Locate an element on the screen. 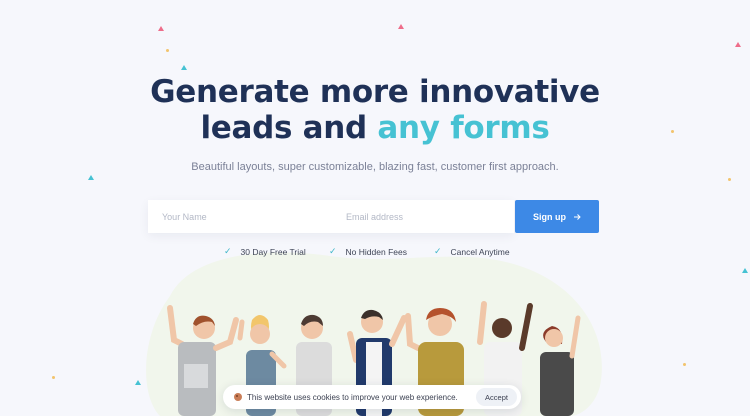 The image size is (750, 416). hero-title-line1: Generate more innovative is located at coordinates (375, 92).